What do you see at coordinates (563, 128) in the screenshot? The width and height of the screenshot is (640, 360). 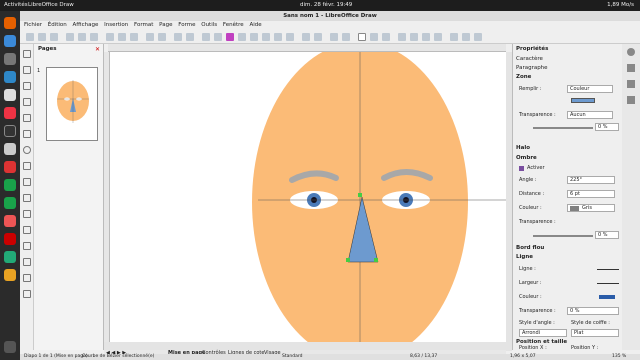 I see `transparence-slider` at bounding box center [563, 128].